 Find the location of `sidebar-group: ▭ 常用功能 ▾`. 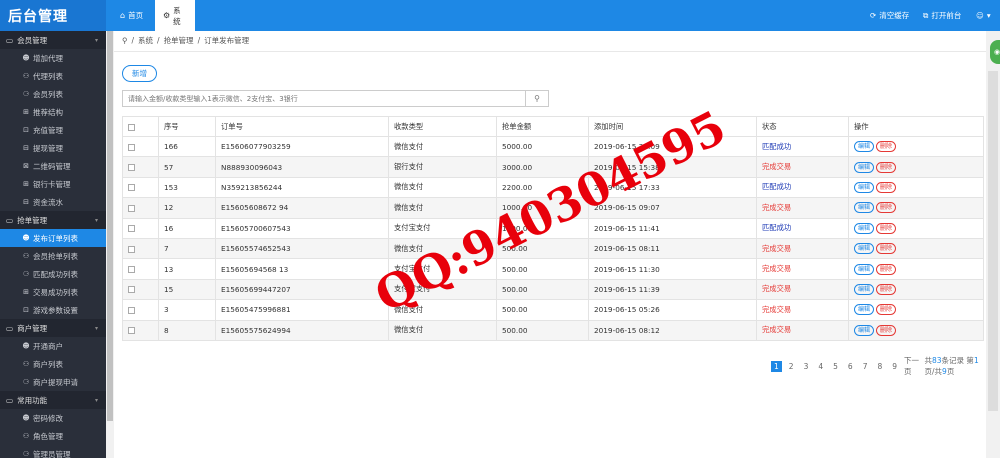

sidebar-group: ▭ 常用功能 ▾ is located at coordinates (53, 400).